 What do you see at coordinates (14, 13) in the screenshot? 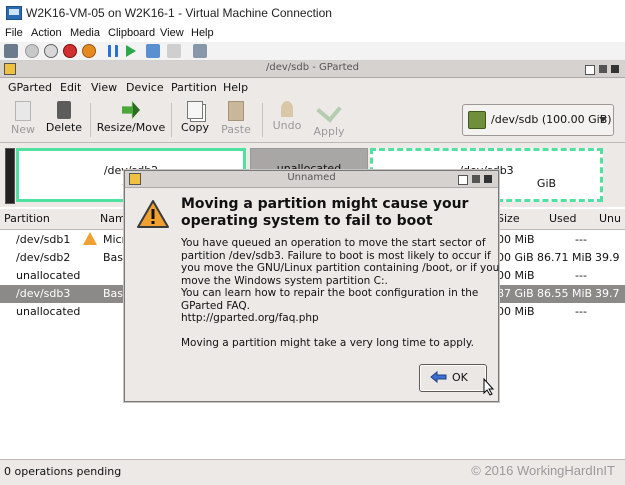
I see `app-icon` at bounding box center [14, 13].